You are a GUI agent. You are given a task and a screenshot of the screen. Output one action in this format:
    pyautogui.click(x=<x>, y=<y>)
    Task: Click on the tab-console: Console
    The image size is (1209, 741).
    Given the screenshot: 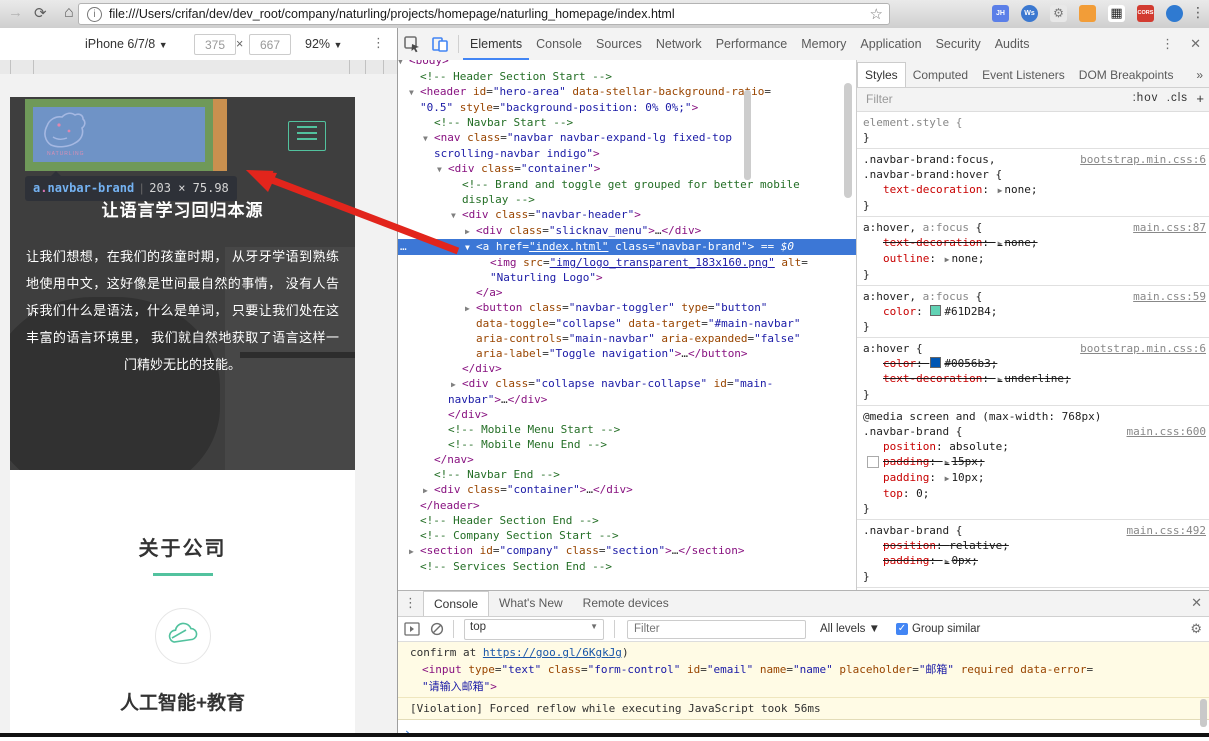 What is the action you would take?
    pyautogui.click(x=559, y=44)
    